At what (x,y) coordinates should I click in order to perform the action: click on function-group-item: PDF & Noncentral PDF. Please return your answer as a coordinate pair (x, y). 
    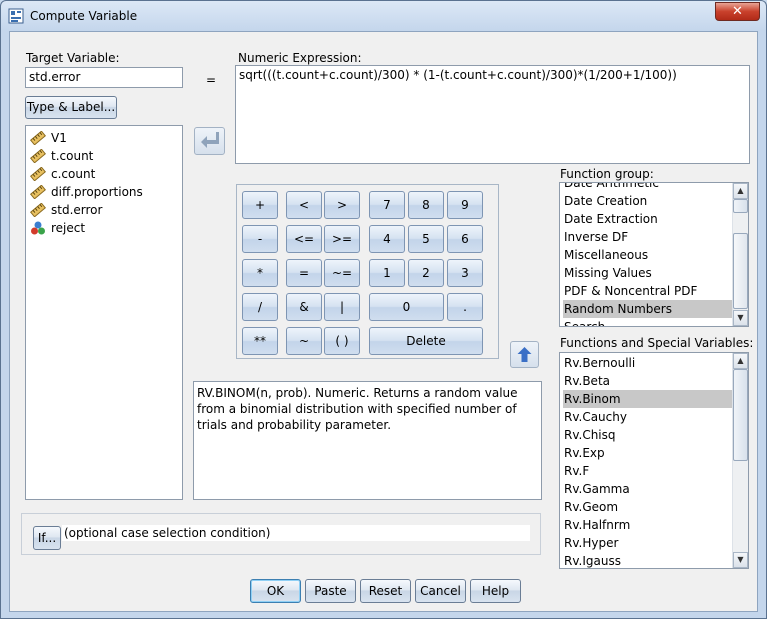
    Looking at the image, I should click on (647, 291).